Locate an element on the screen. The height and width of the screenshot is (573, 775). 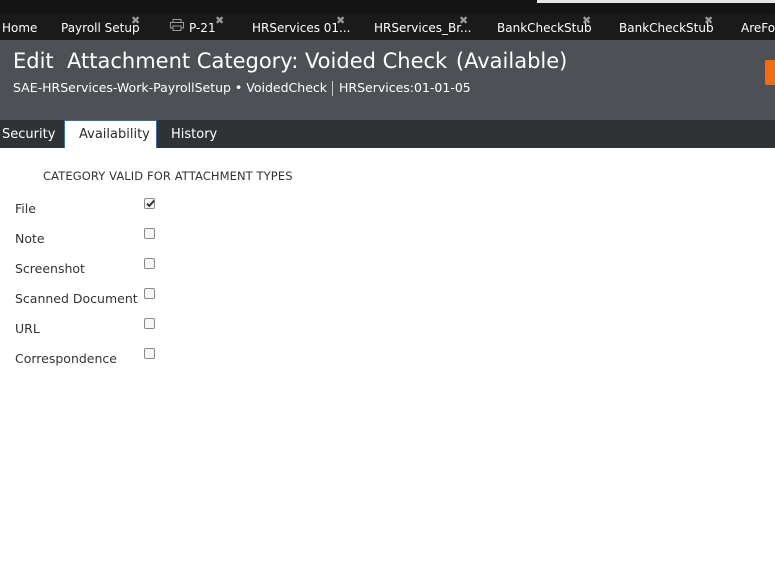
tab-bankcheckstub-1: BankCheckStub ✖ is located at coordinates (544, 27).